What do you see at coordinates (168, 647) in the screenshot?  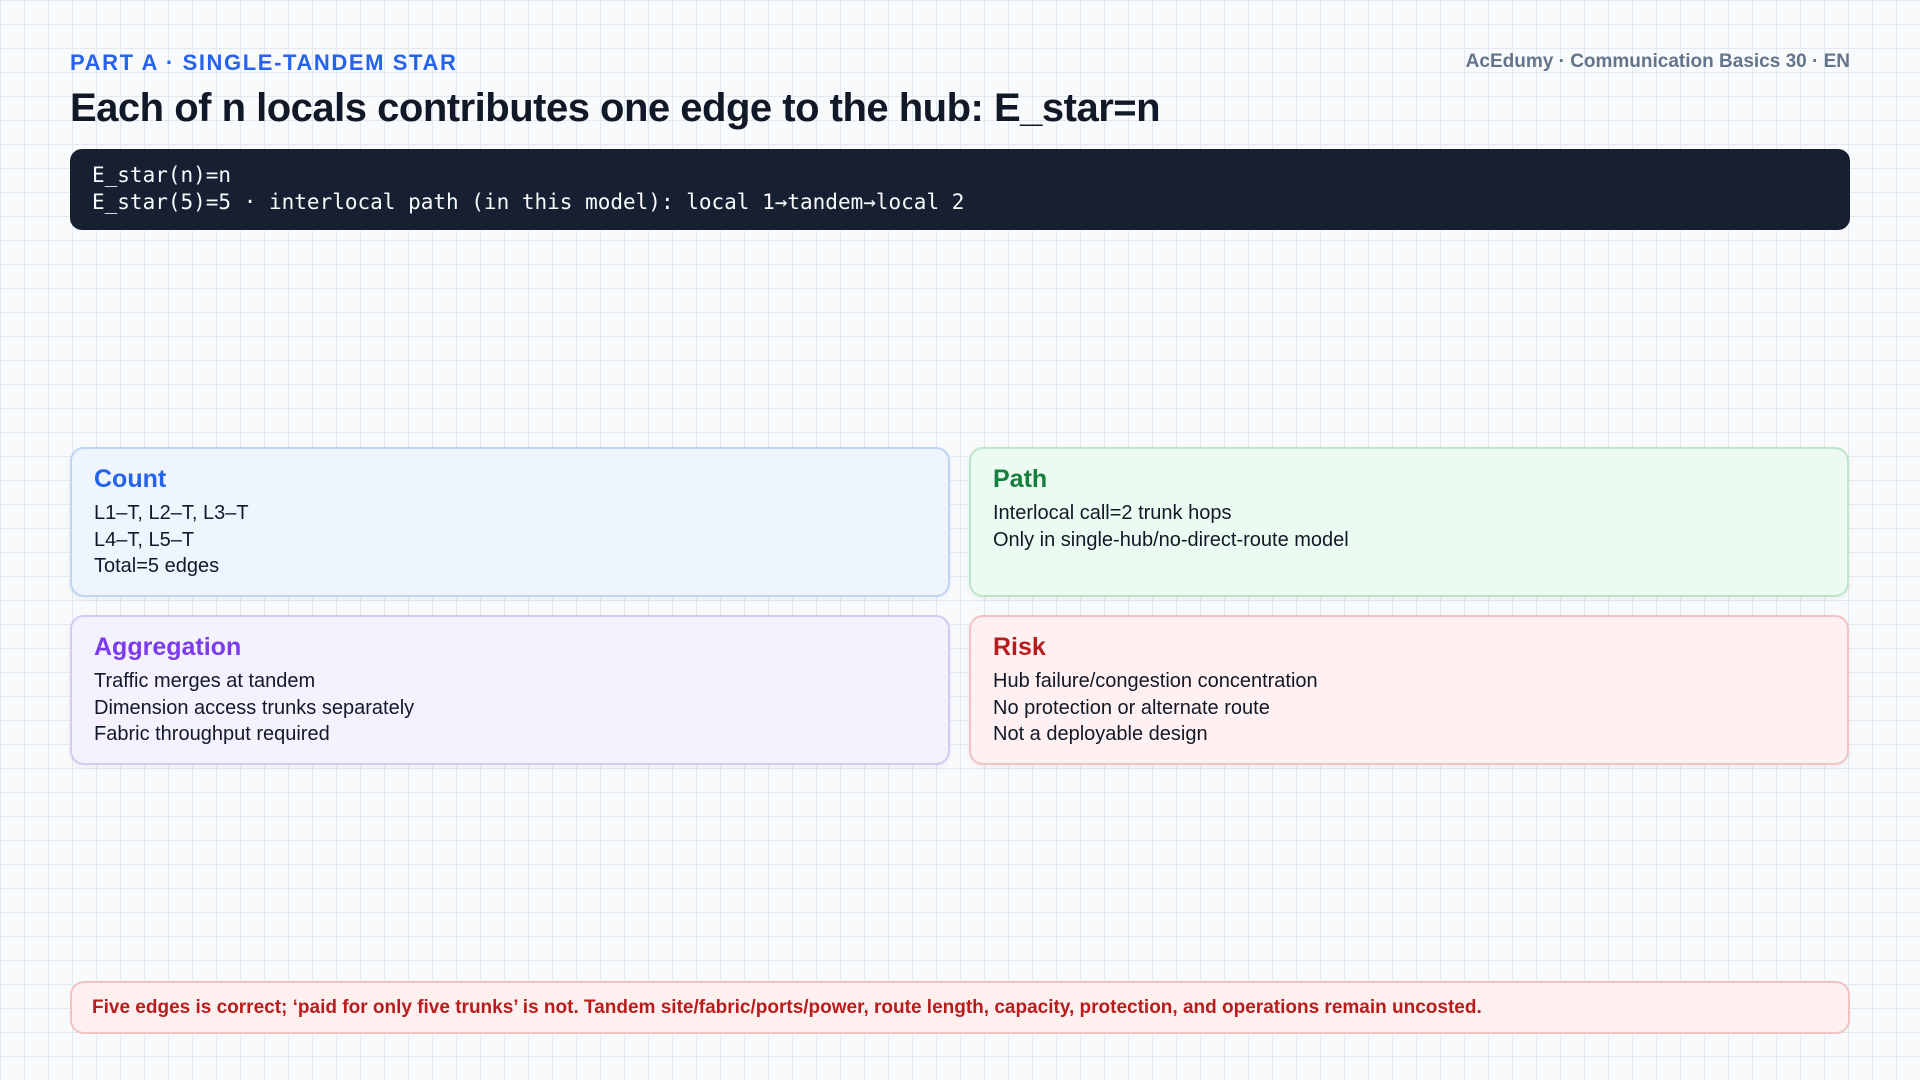 I see `card-title: Aggregation` at bounding box center [168, 647].